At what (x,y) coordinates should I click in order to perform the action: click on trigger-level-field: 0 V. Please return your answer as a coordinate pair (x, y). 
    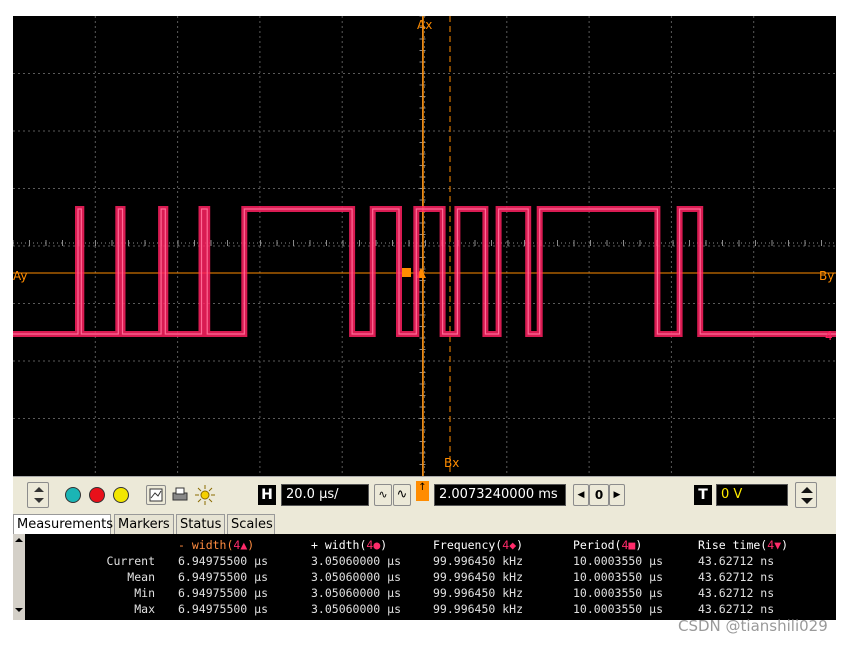
    Looking at the image, I should click on (752, 495).